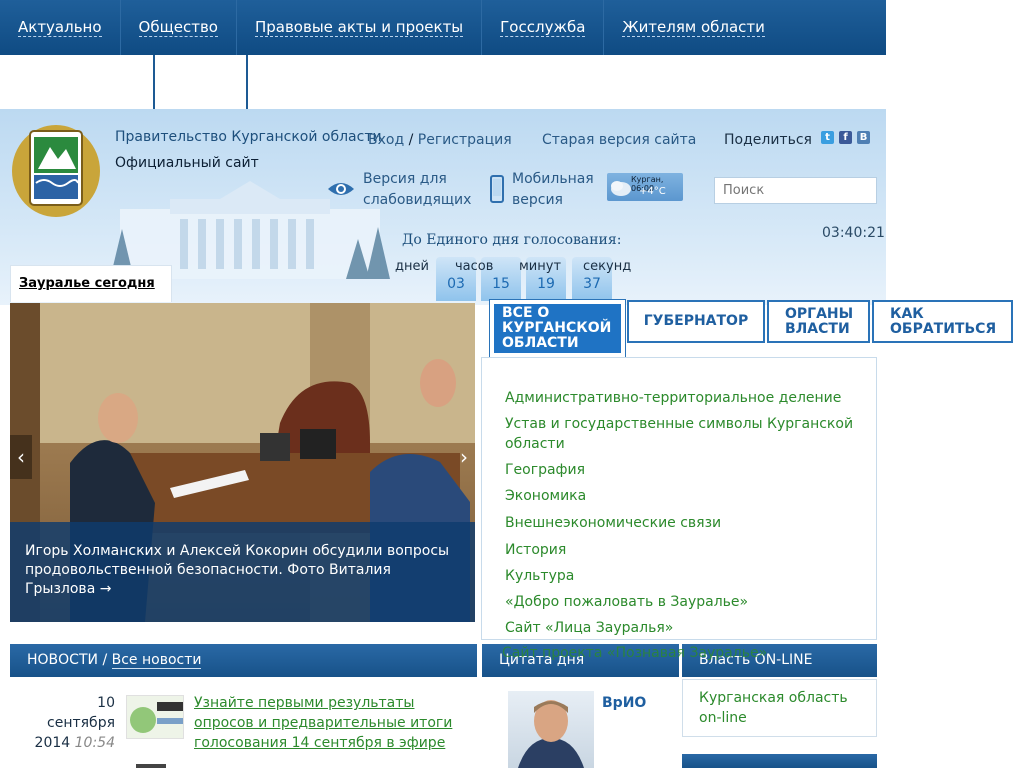 The width and height of the screenshot is (1024, 768). I want to click on countdown-seconds-value: 19, so click(546, 284).